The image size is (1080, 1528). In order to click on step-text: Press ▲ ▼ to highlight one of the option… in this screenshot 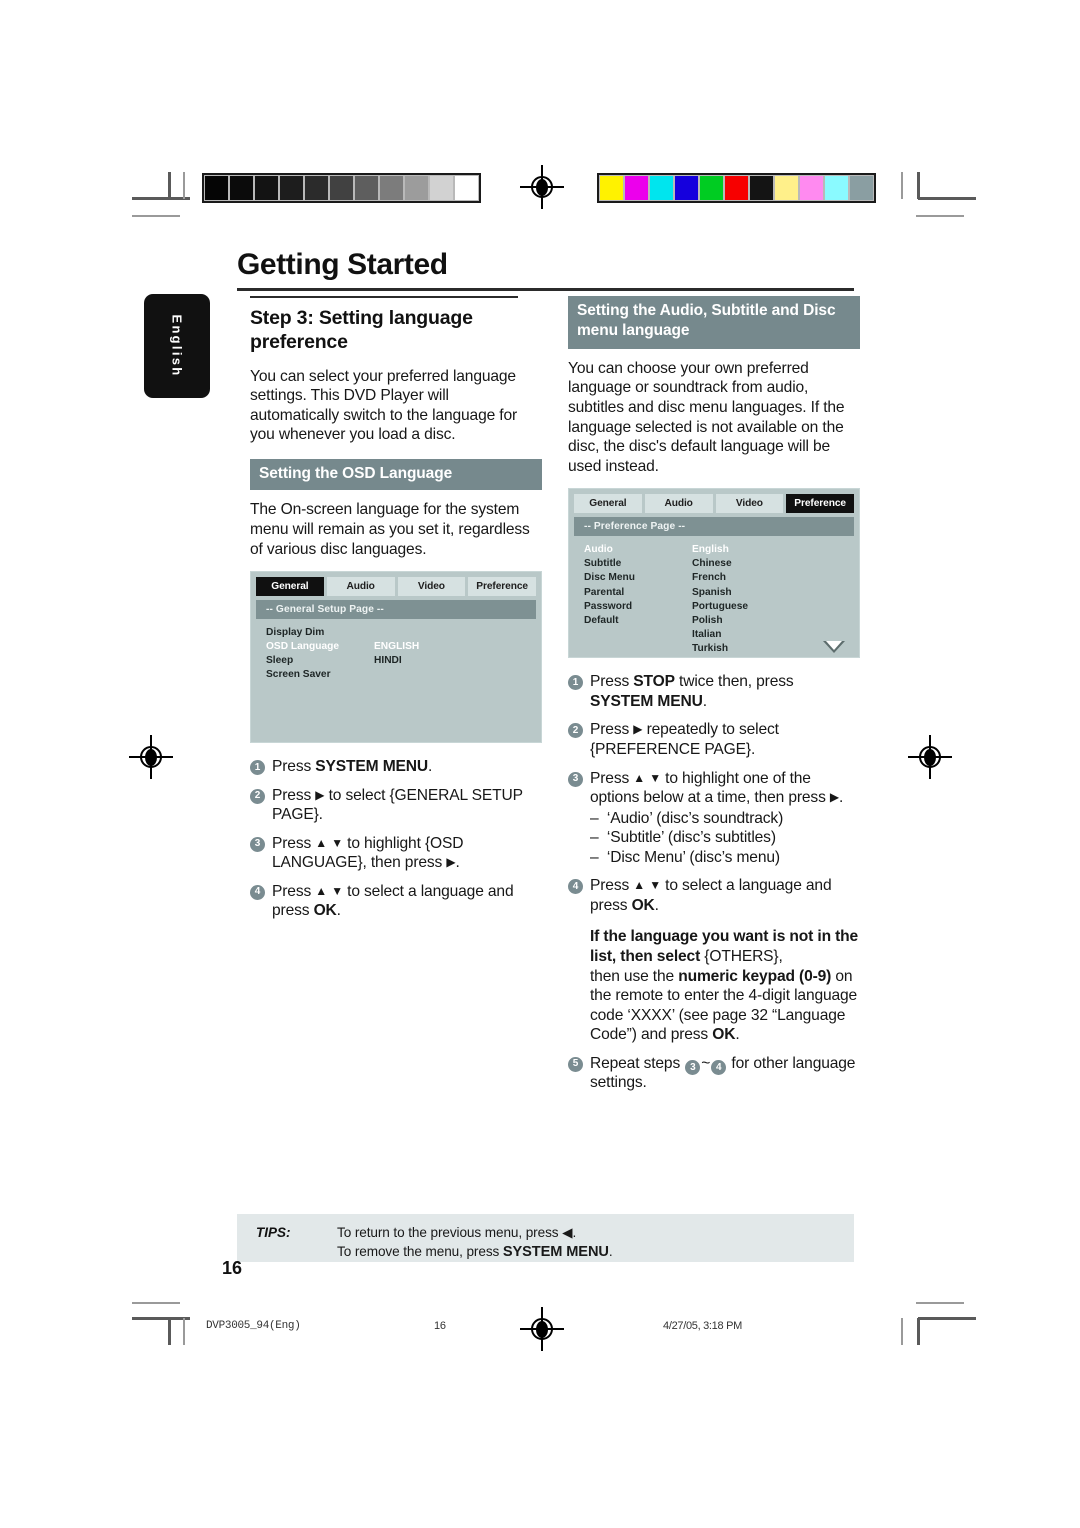, I will do `click(717, 817)`.